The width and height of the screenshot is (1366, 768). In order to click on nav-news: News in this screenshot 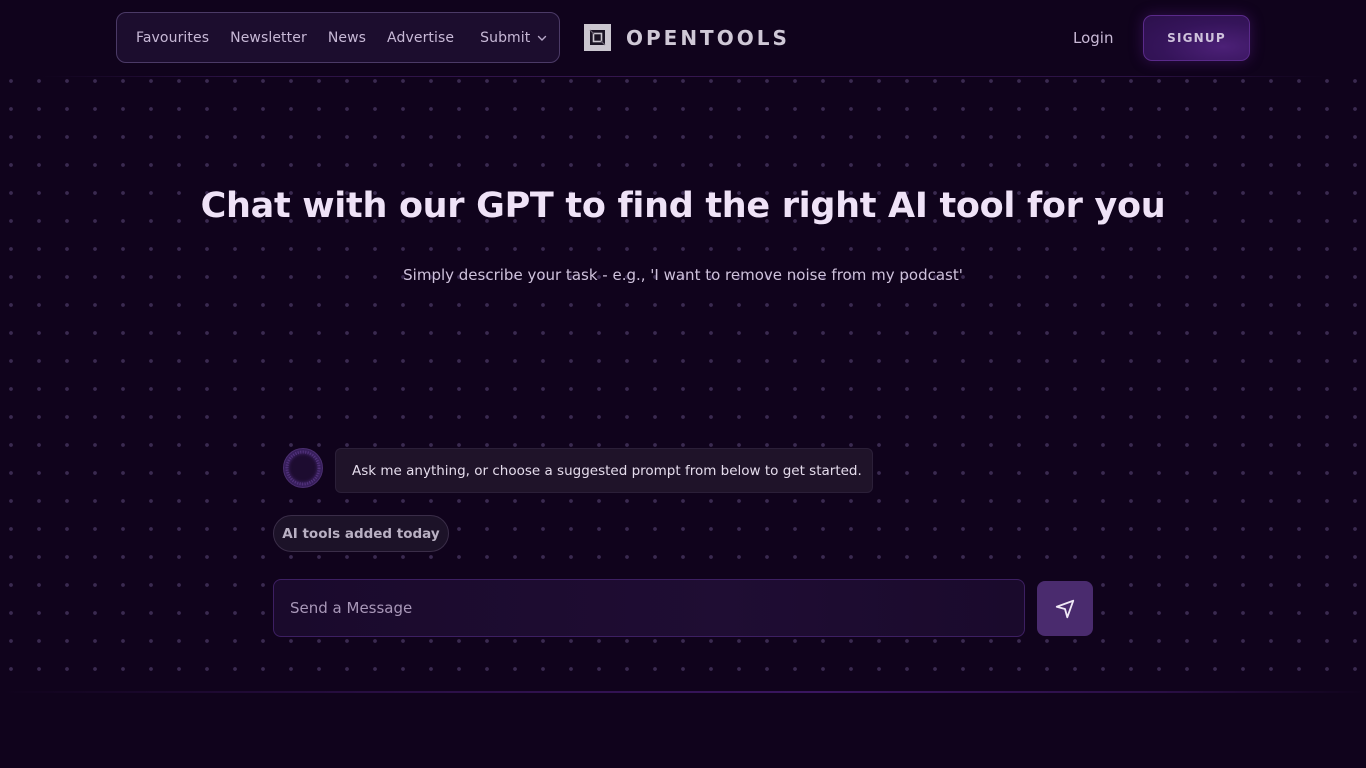, I will do `click(347, 38)`.